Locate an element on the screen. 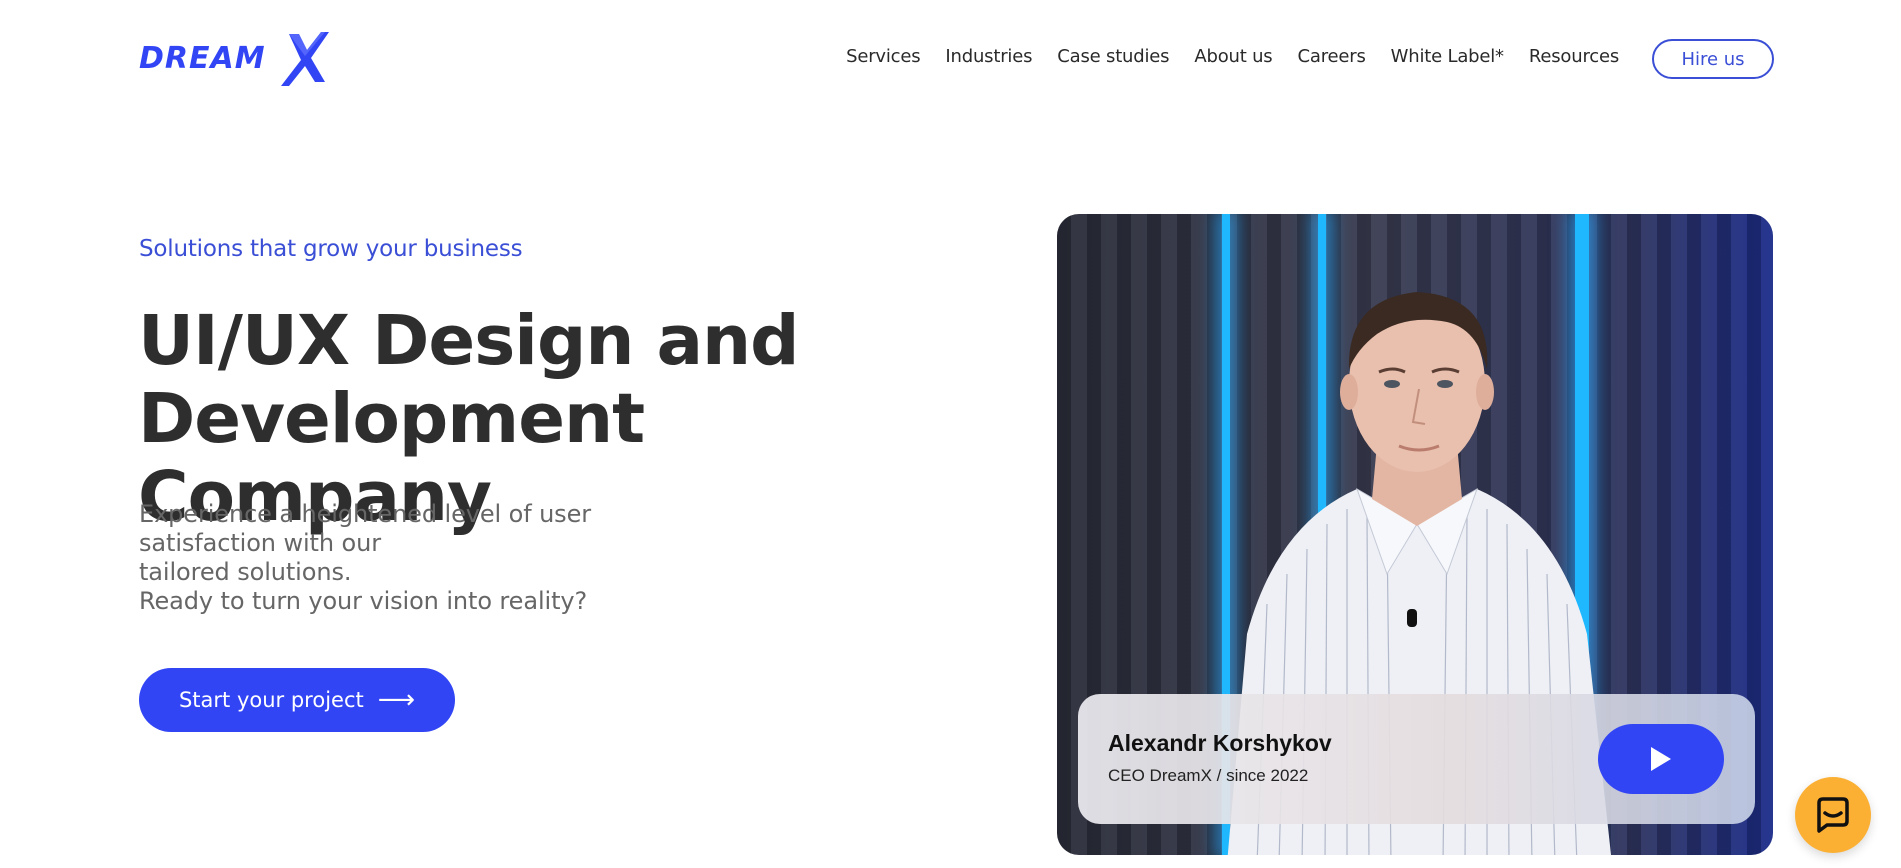  nav-item-services: Services is located at coordinates (883, 56).